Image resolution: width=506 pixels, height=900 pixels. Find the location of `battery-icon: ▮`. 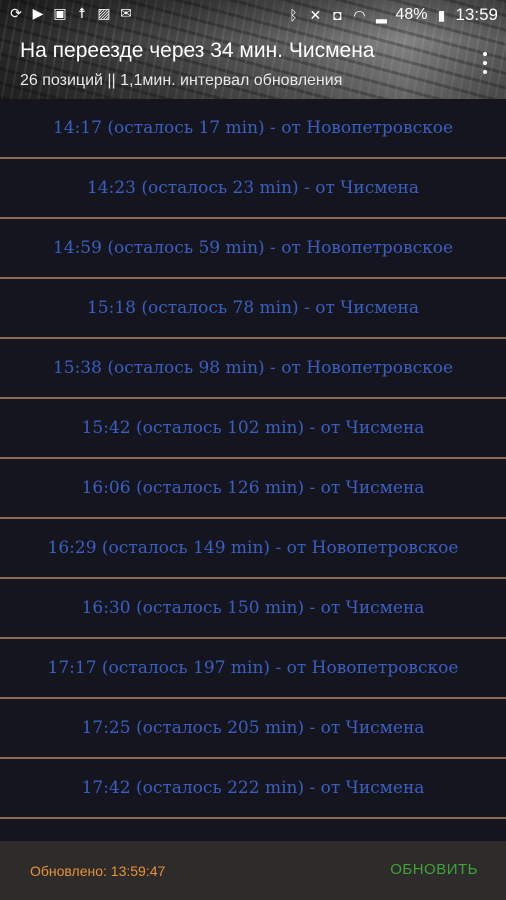

battery-icon: ▮ is located at coordinates (441, 15).